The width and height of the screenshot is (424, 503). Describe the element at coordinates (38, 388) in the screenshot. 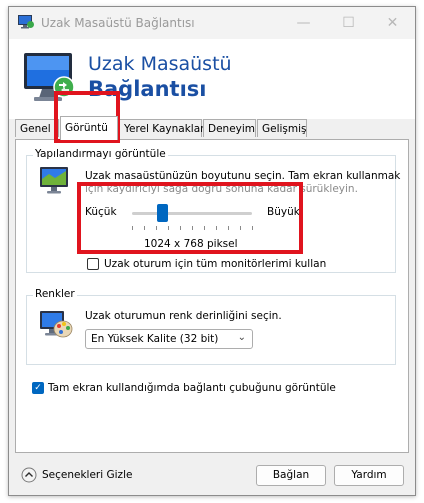

I see `connection-bar-checkbox: ✓` at that location.